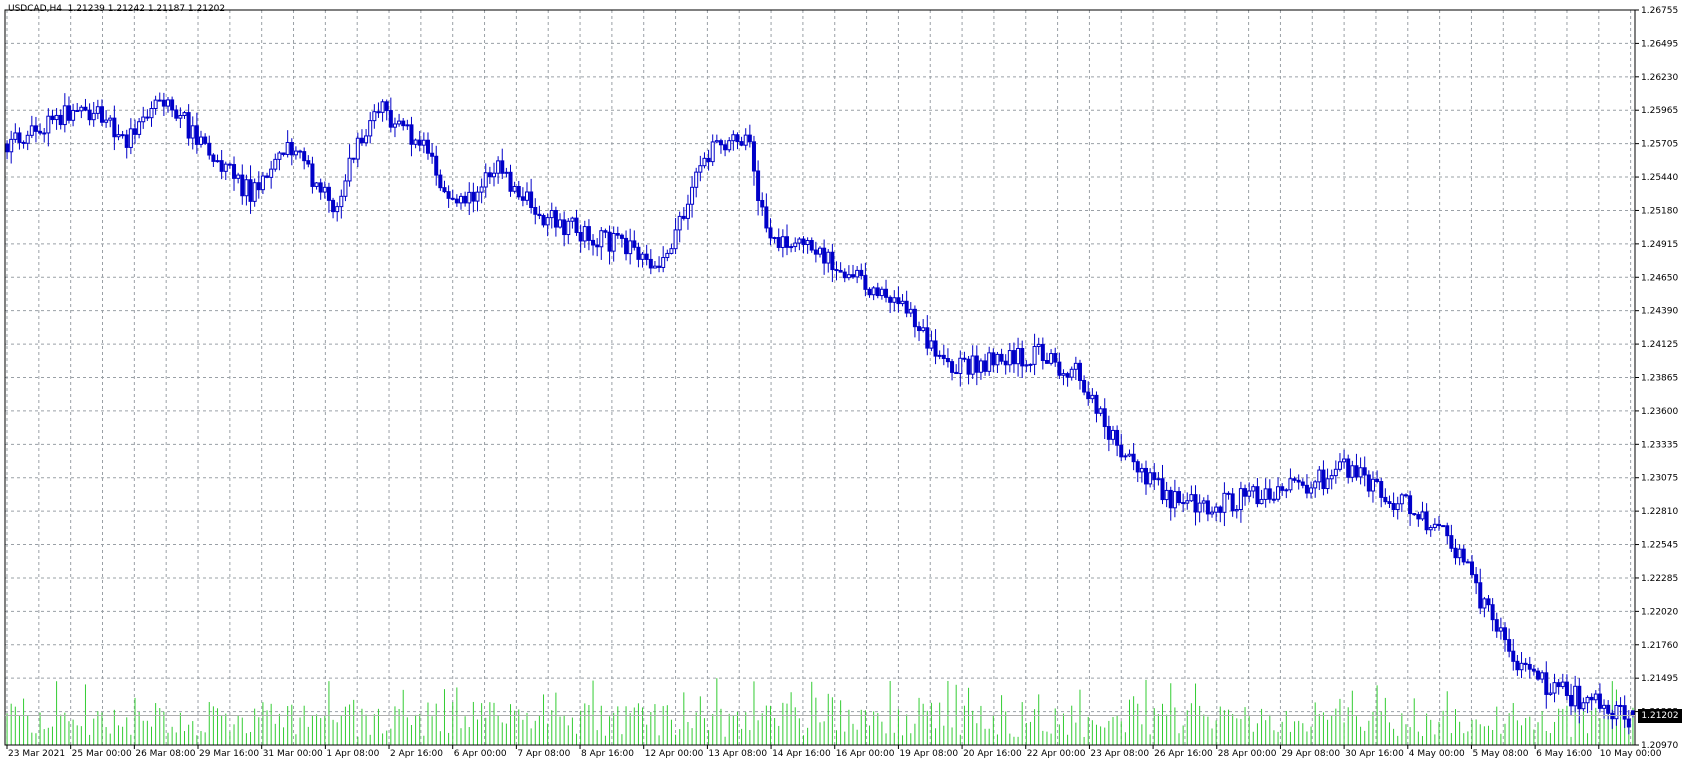 This screenshot has height=760, width=1684. I want to click on x-tick-label: 2 Apr 16:00, so click(416, 754).